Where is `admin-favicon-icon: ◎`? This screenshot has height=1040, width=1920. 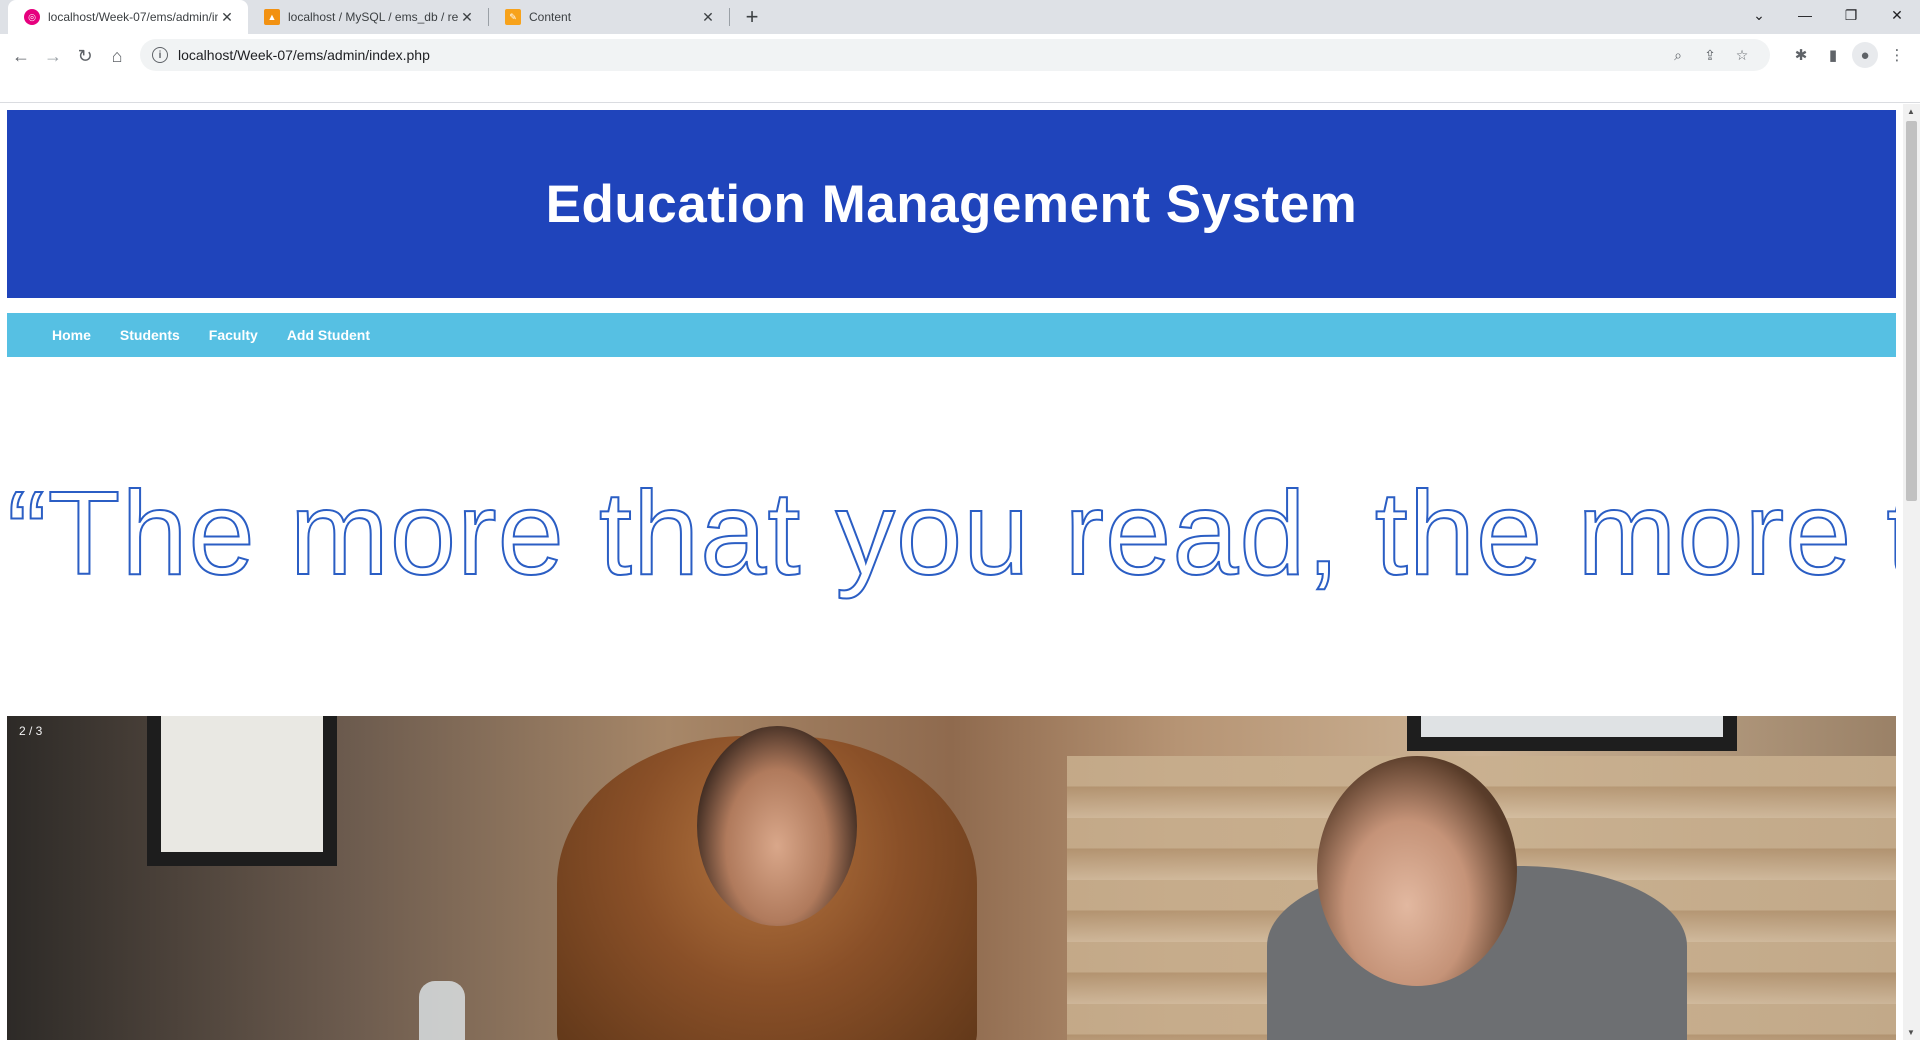
admin-favicon-icon: ◎ is located at coordinates (32, 17).